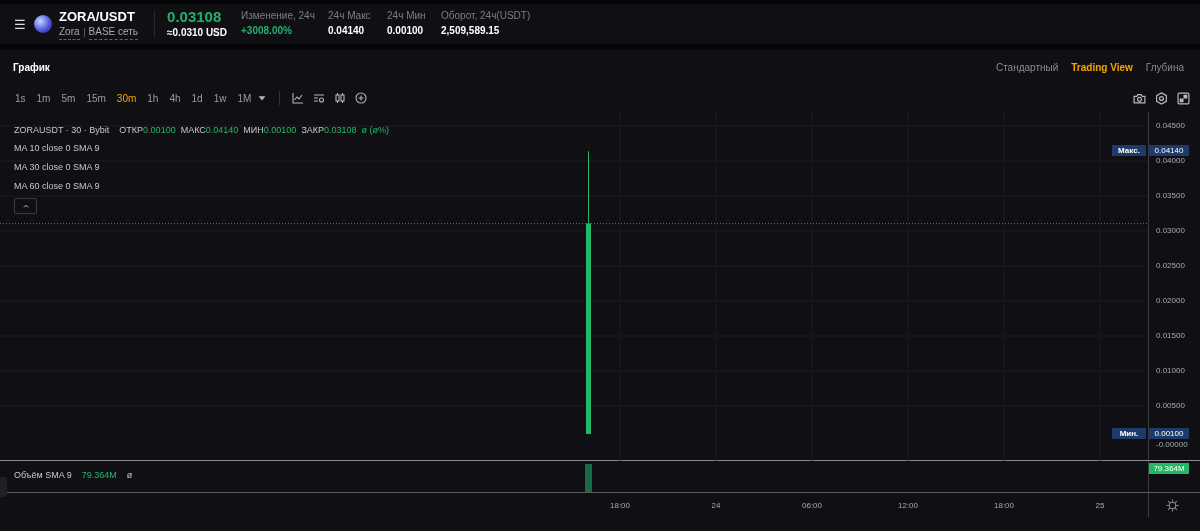 Image resolution: width=1200 pixels, height=531 pixels. Describe the element at coordinates (1183, 98) in the screenshot. I see `fullscreen-icon` at that location.